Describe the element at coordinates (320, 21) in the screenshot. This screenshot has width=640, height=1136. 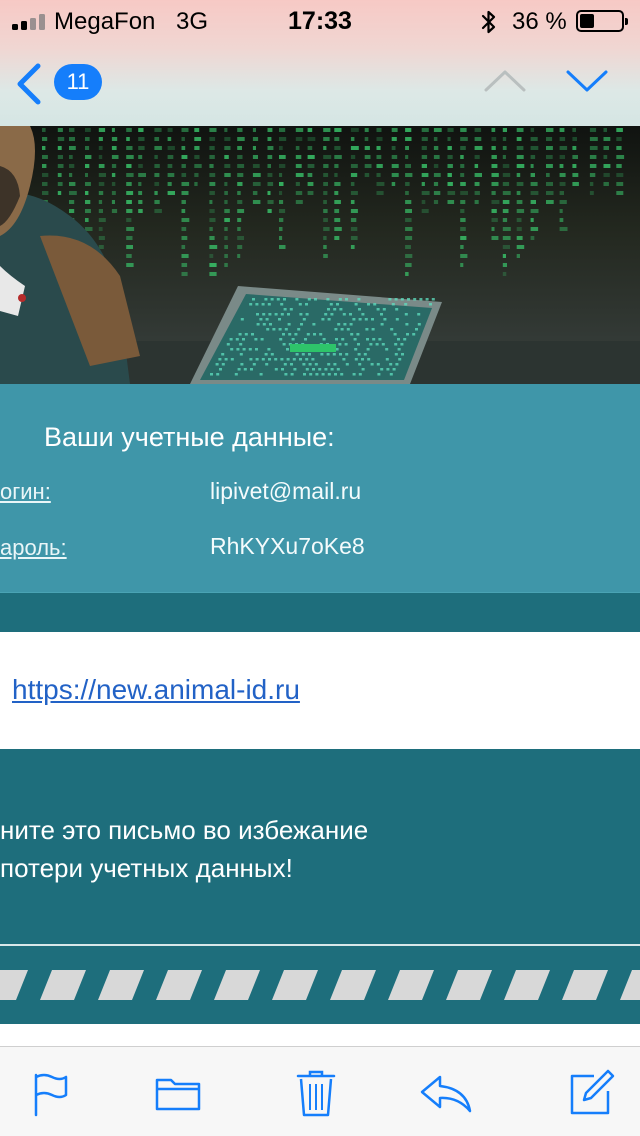
I see `status-bar: MegaFon 3G 17:33 36 %` at that location.